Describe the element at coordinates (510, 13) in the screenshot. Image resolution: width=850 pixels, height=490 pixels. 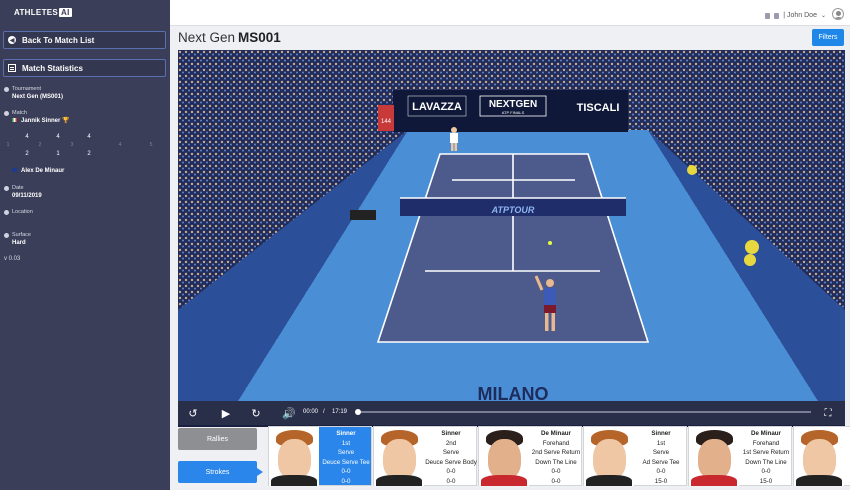
I see `top-bar: | John Doe ⌄` at that location.